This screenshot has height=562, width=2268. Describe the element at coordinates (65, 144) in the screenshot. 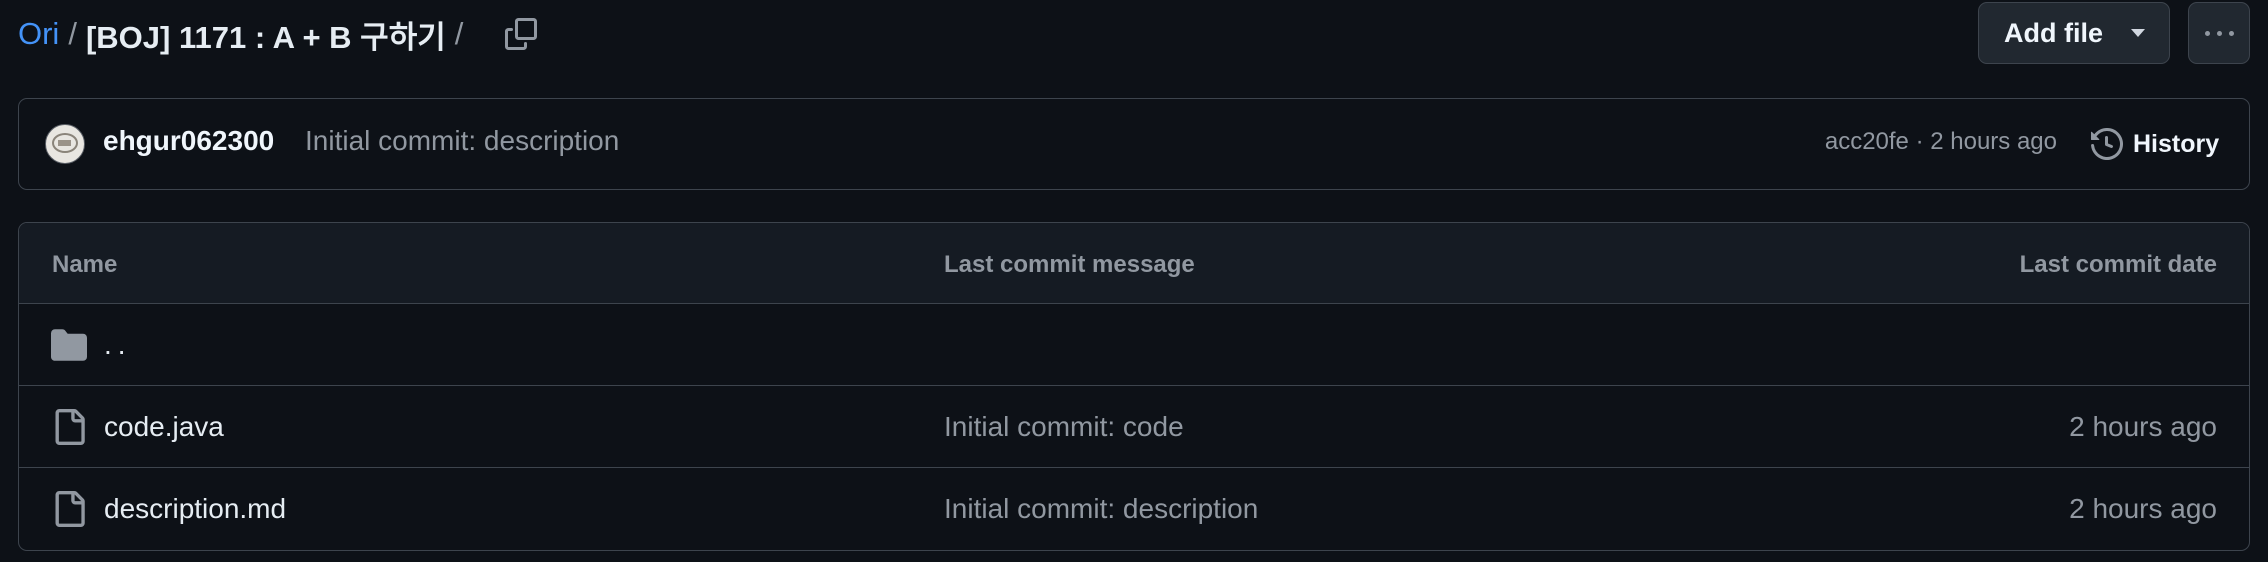

I see `avatar` at that location.